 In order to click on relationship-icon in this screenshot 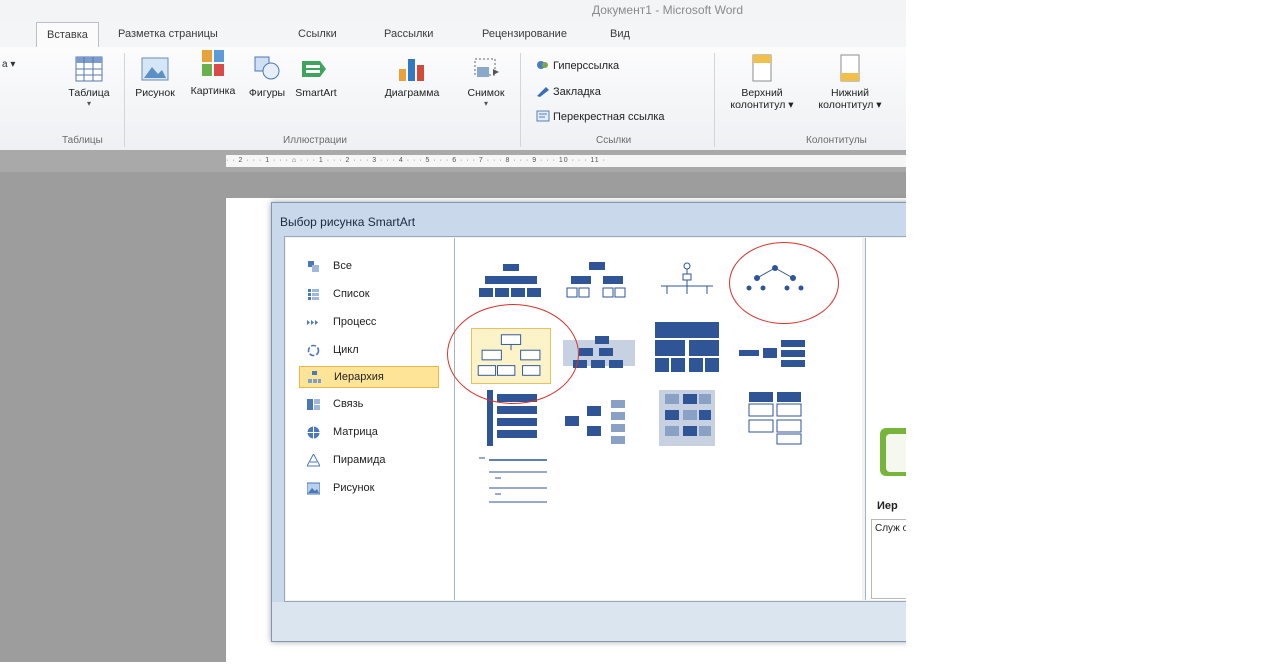, I will do `click(313, 404)`.